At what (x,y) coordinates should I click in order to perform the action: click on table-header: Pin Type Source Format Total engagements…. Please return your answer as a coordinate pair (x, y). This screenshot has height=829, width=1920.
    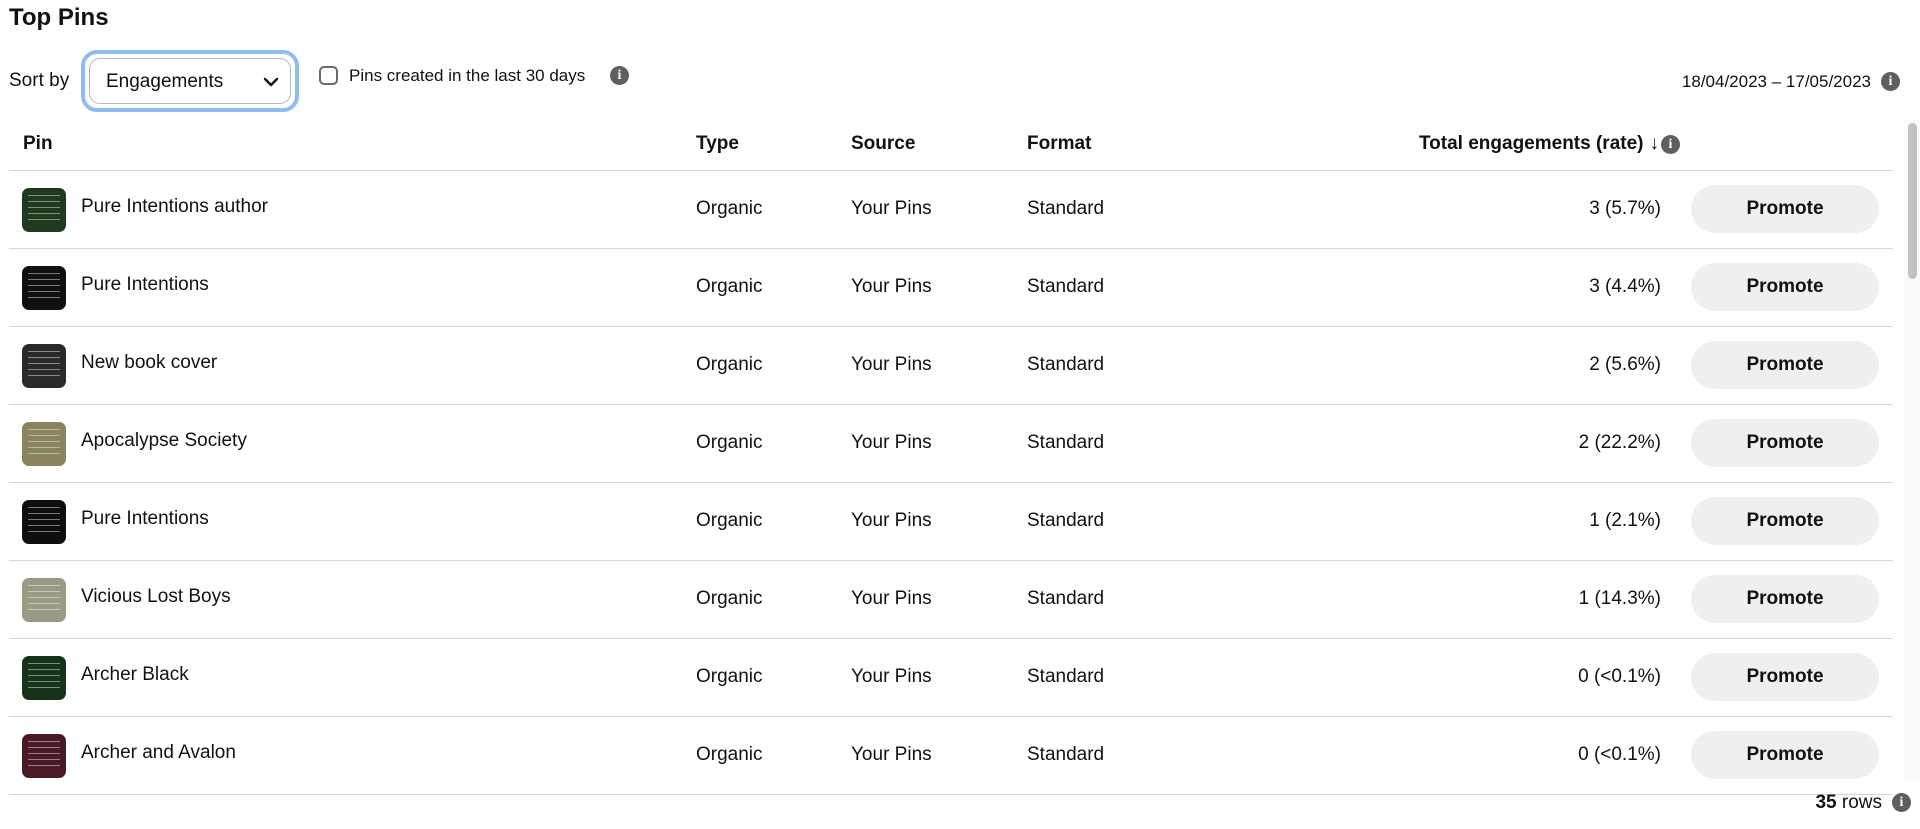
    Looking at the image, I should click on (951, 145).